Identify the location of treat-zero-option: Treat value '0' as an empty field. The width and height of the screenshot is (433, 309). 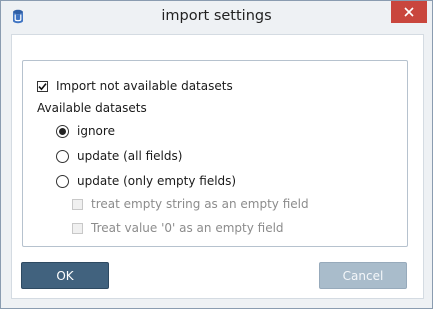
(178, 228).